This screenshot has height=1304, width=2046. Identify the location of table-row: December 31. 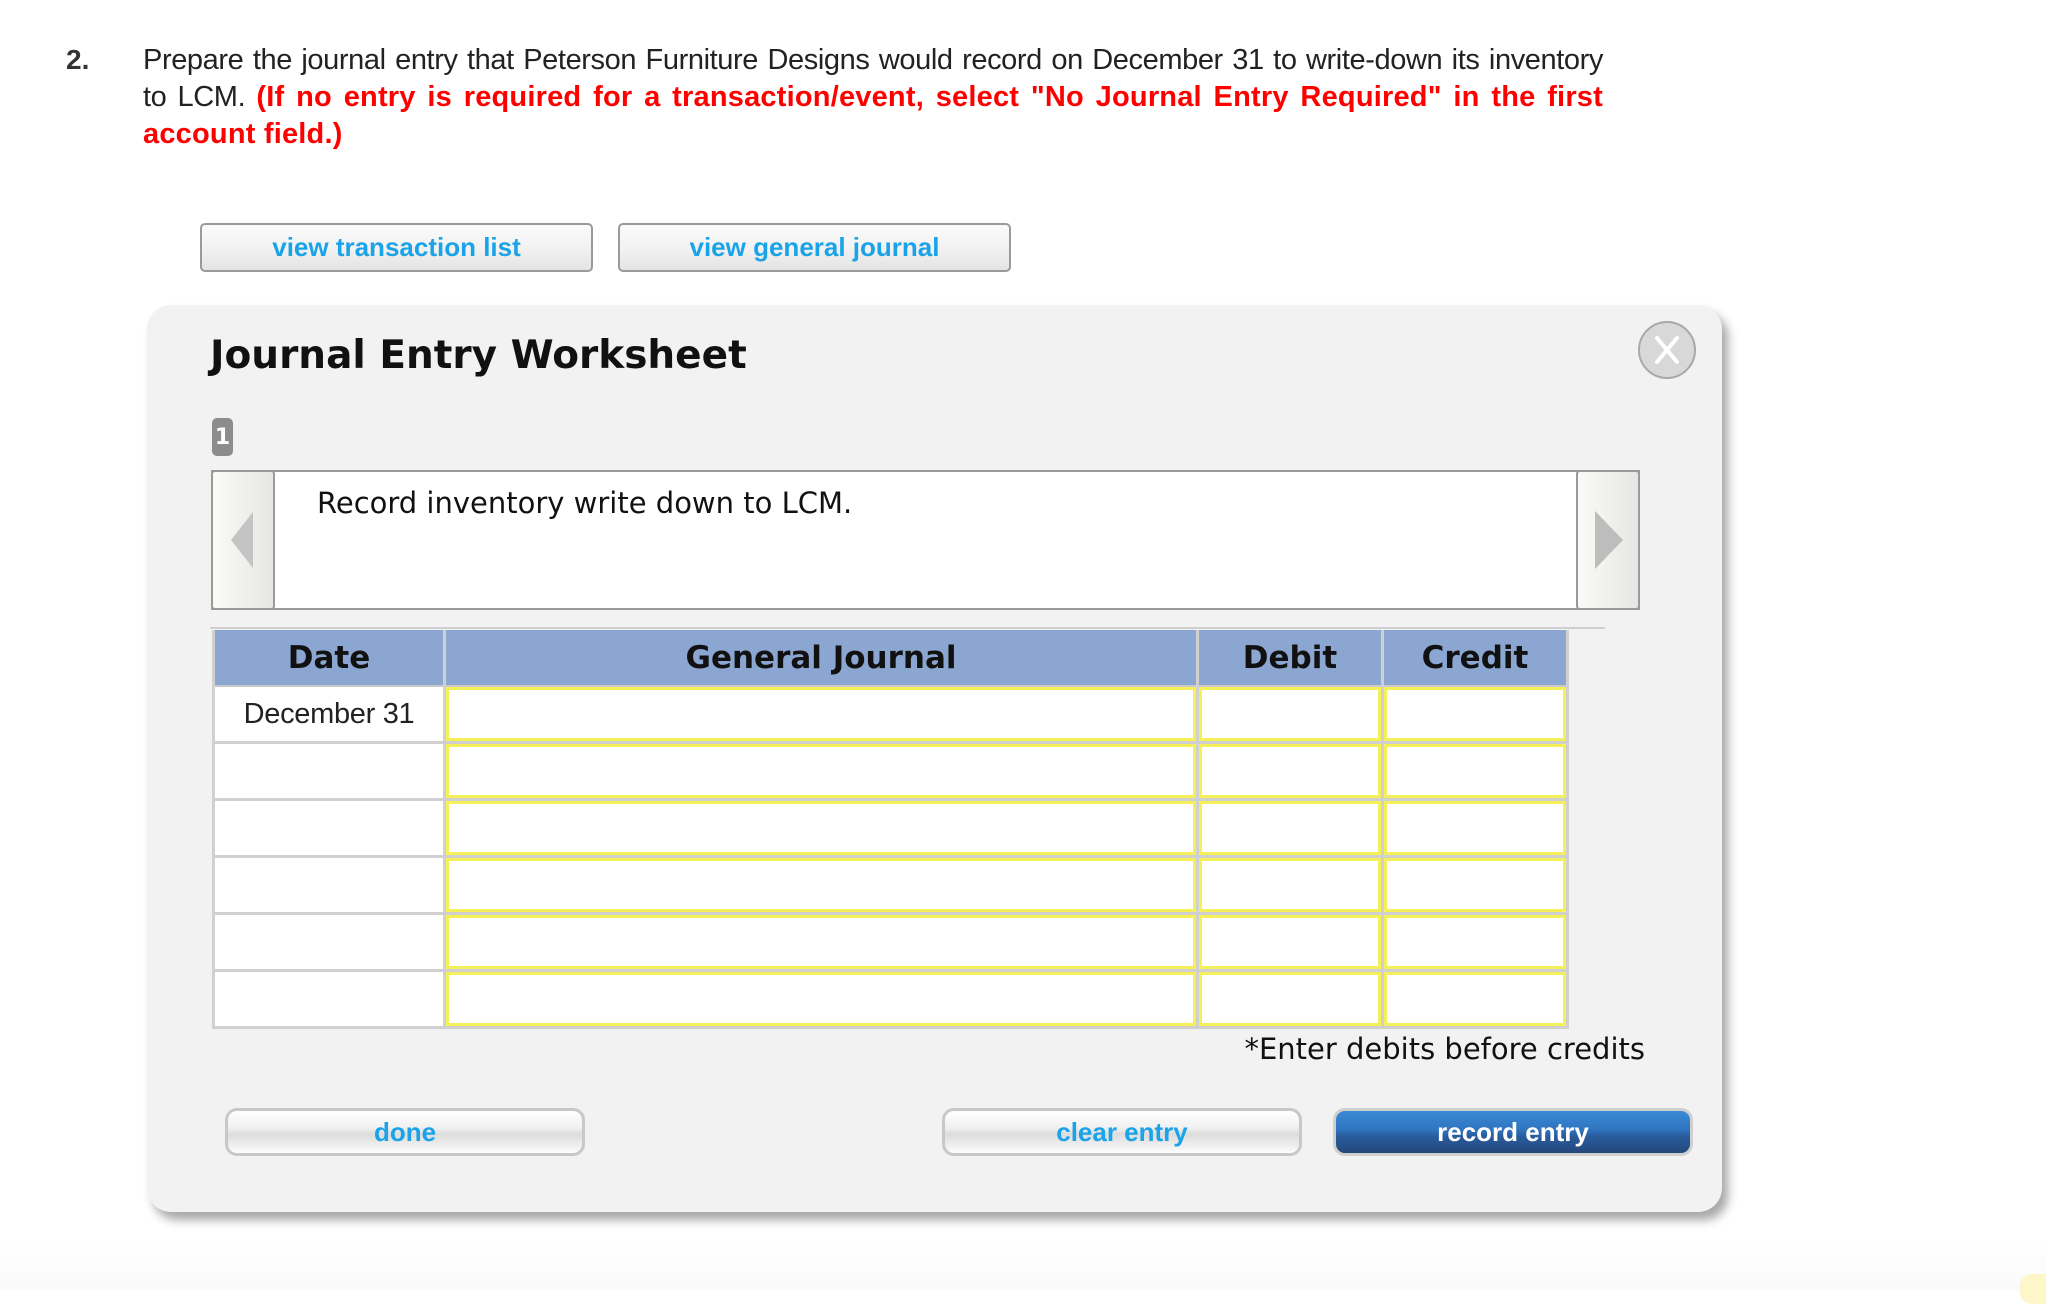
(890, 715).